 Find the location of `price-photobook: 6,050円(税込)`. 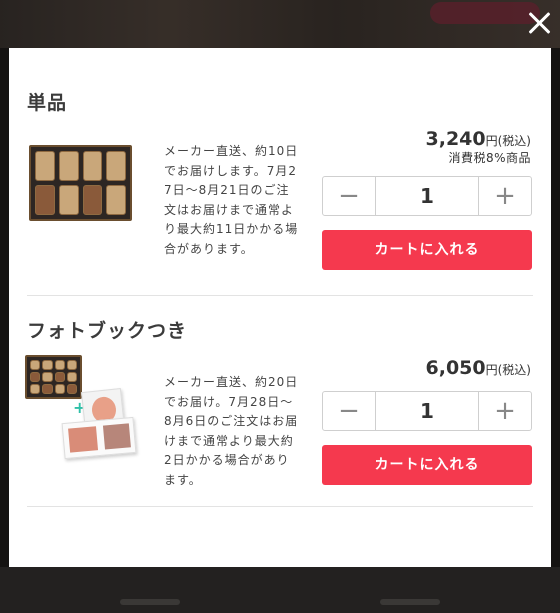

price-photobook: 6,050円(税込) is located at coordinates (478, 368).